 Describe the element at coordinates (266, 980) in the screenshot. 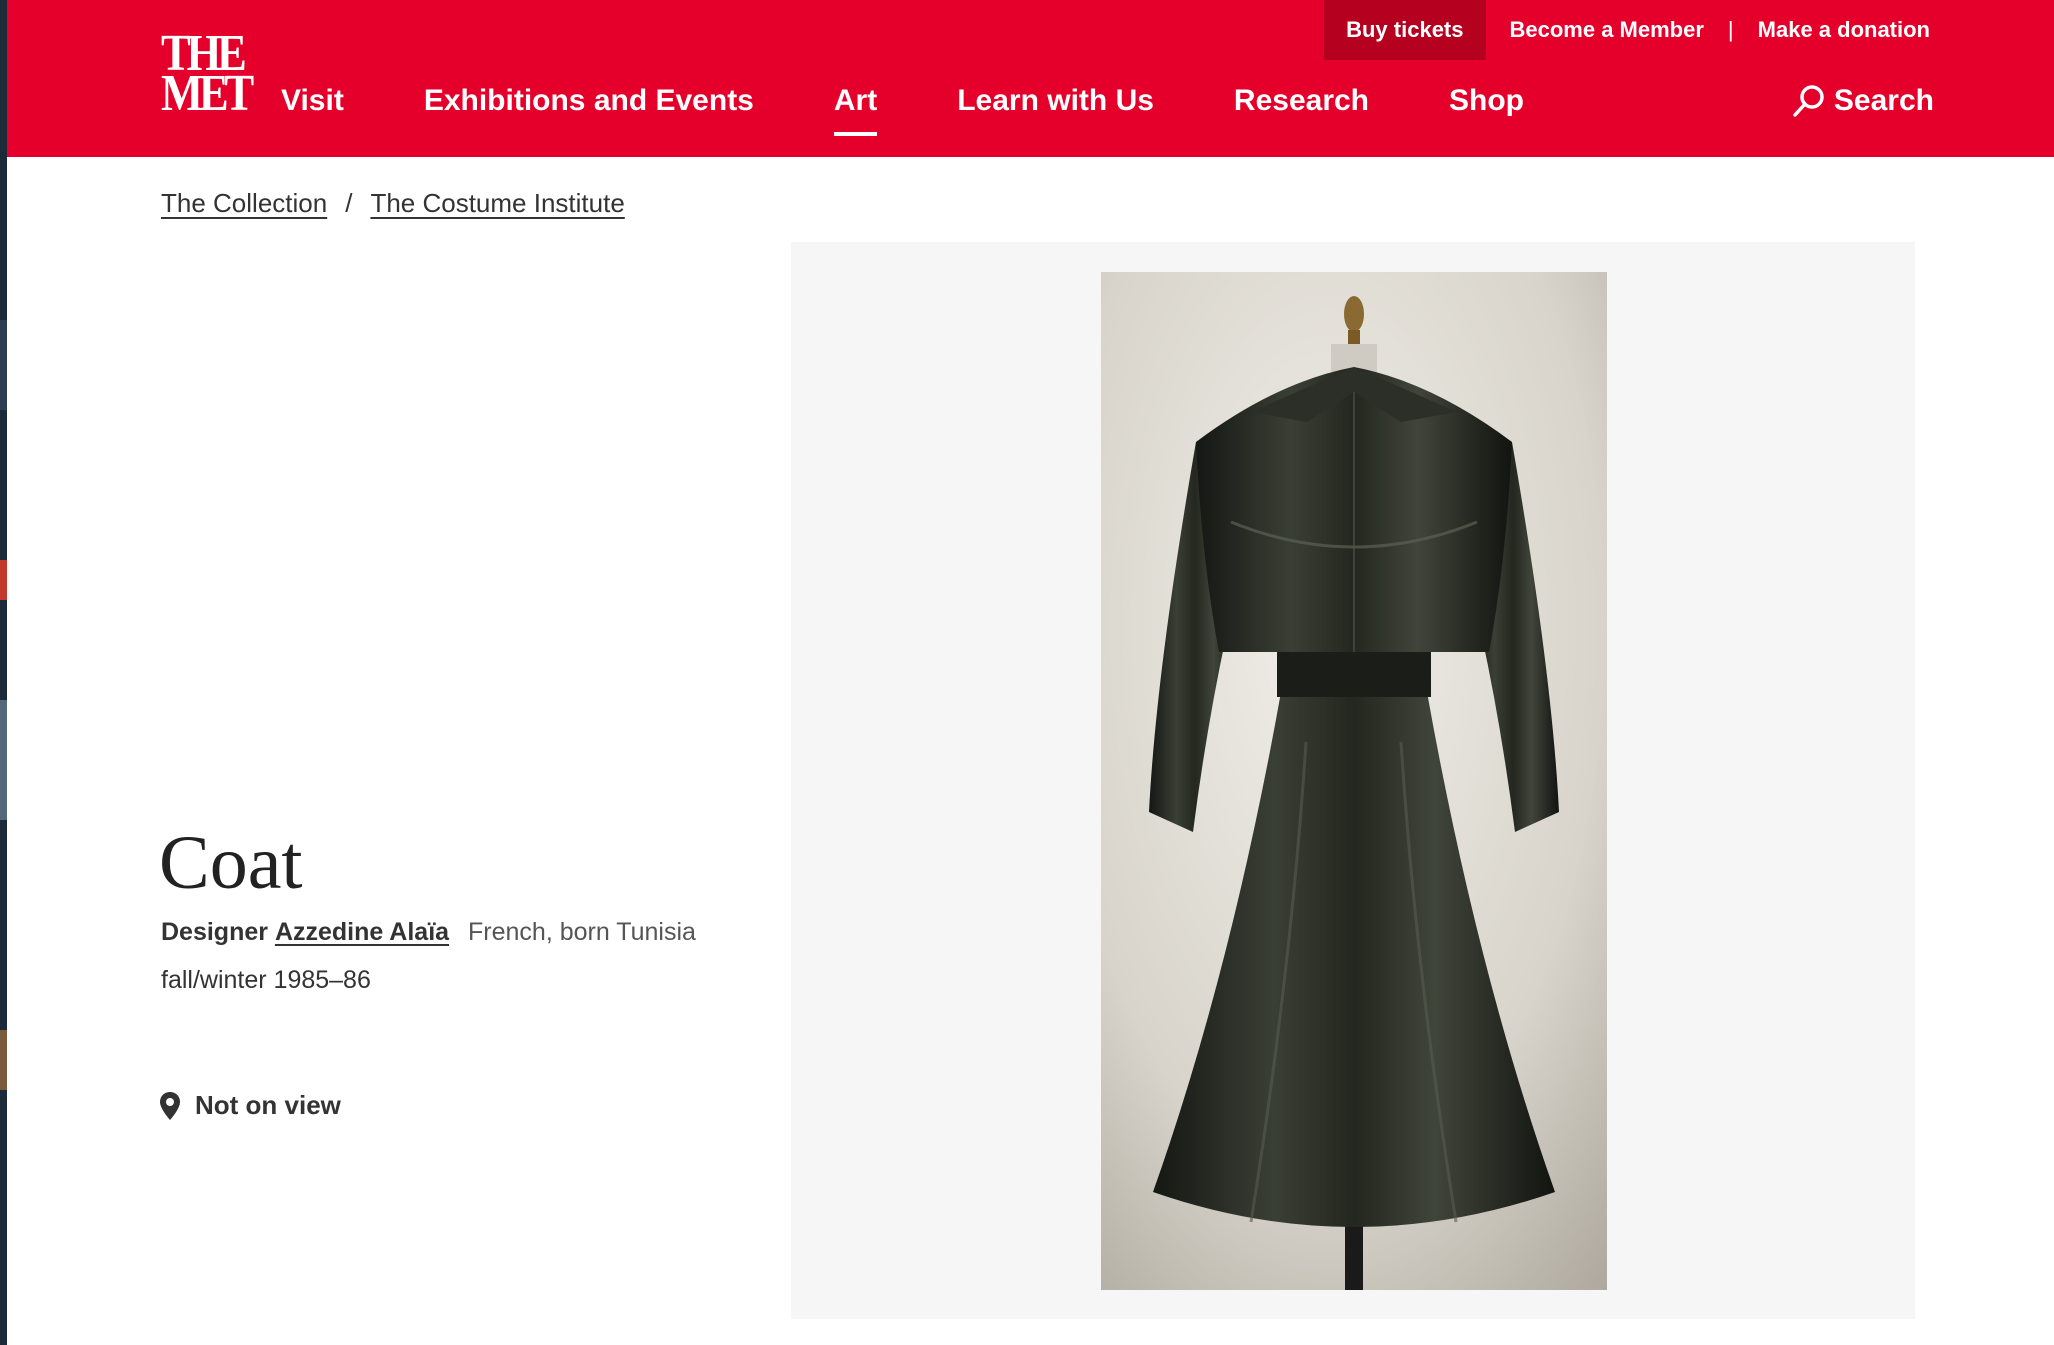

I see `object-date: fall/winter 1985–86` at that location.